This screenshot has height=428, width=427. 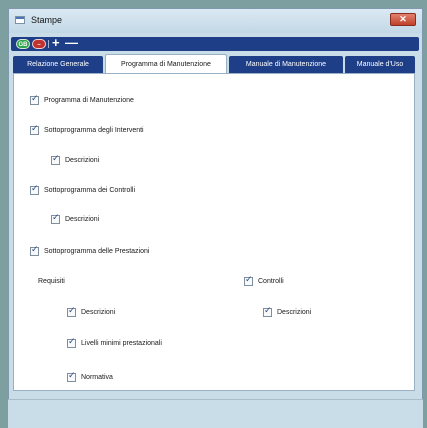 What do you see at coordinates (215, 43) in the screenshot?
I see `toolbar: GB – + —` at bounding box center [215, 43].